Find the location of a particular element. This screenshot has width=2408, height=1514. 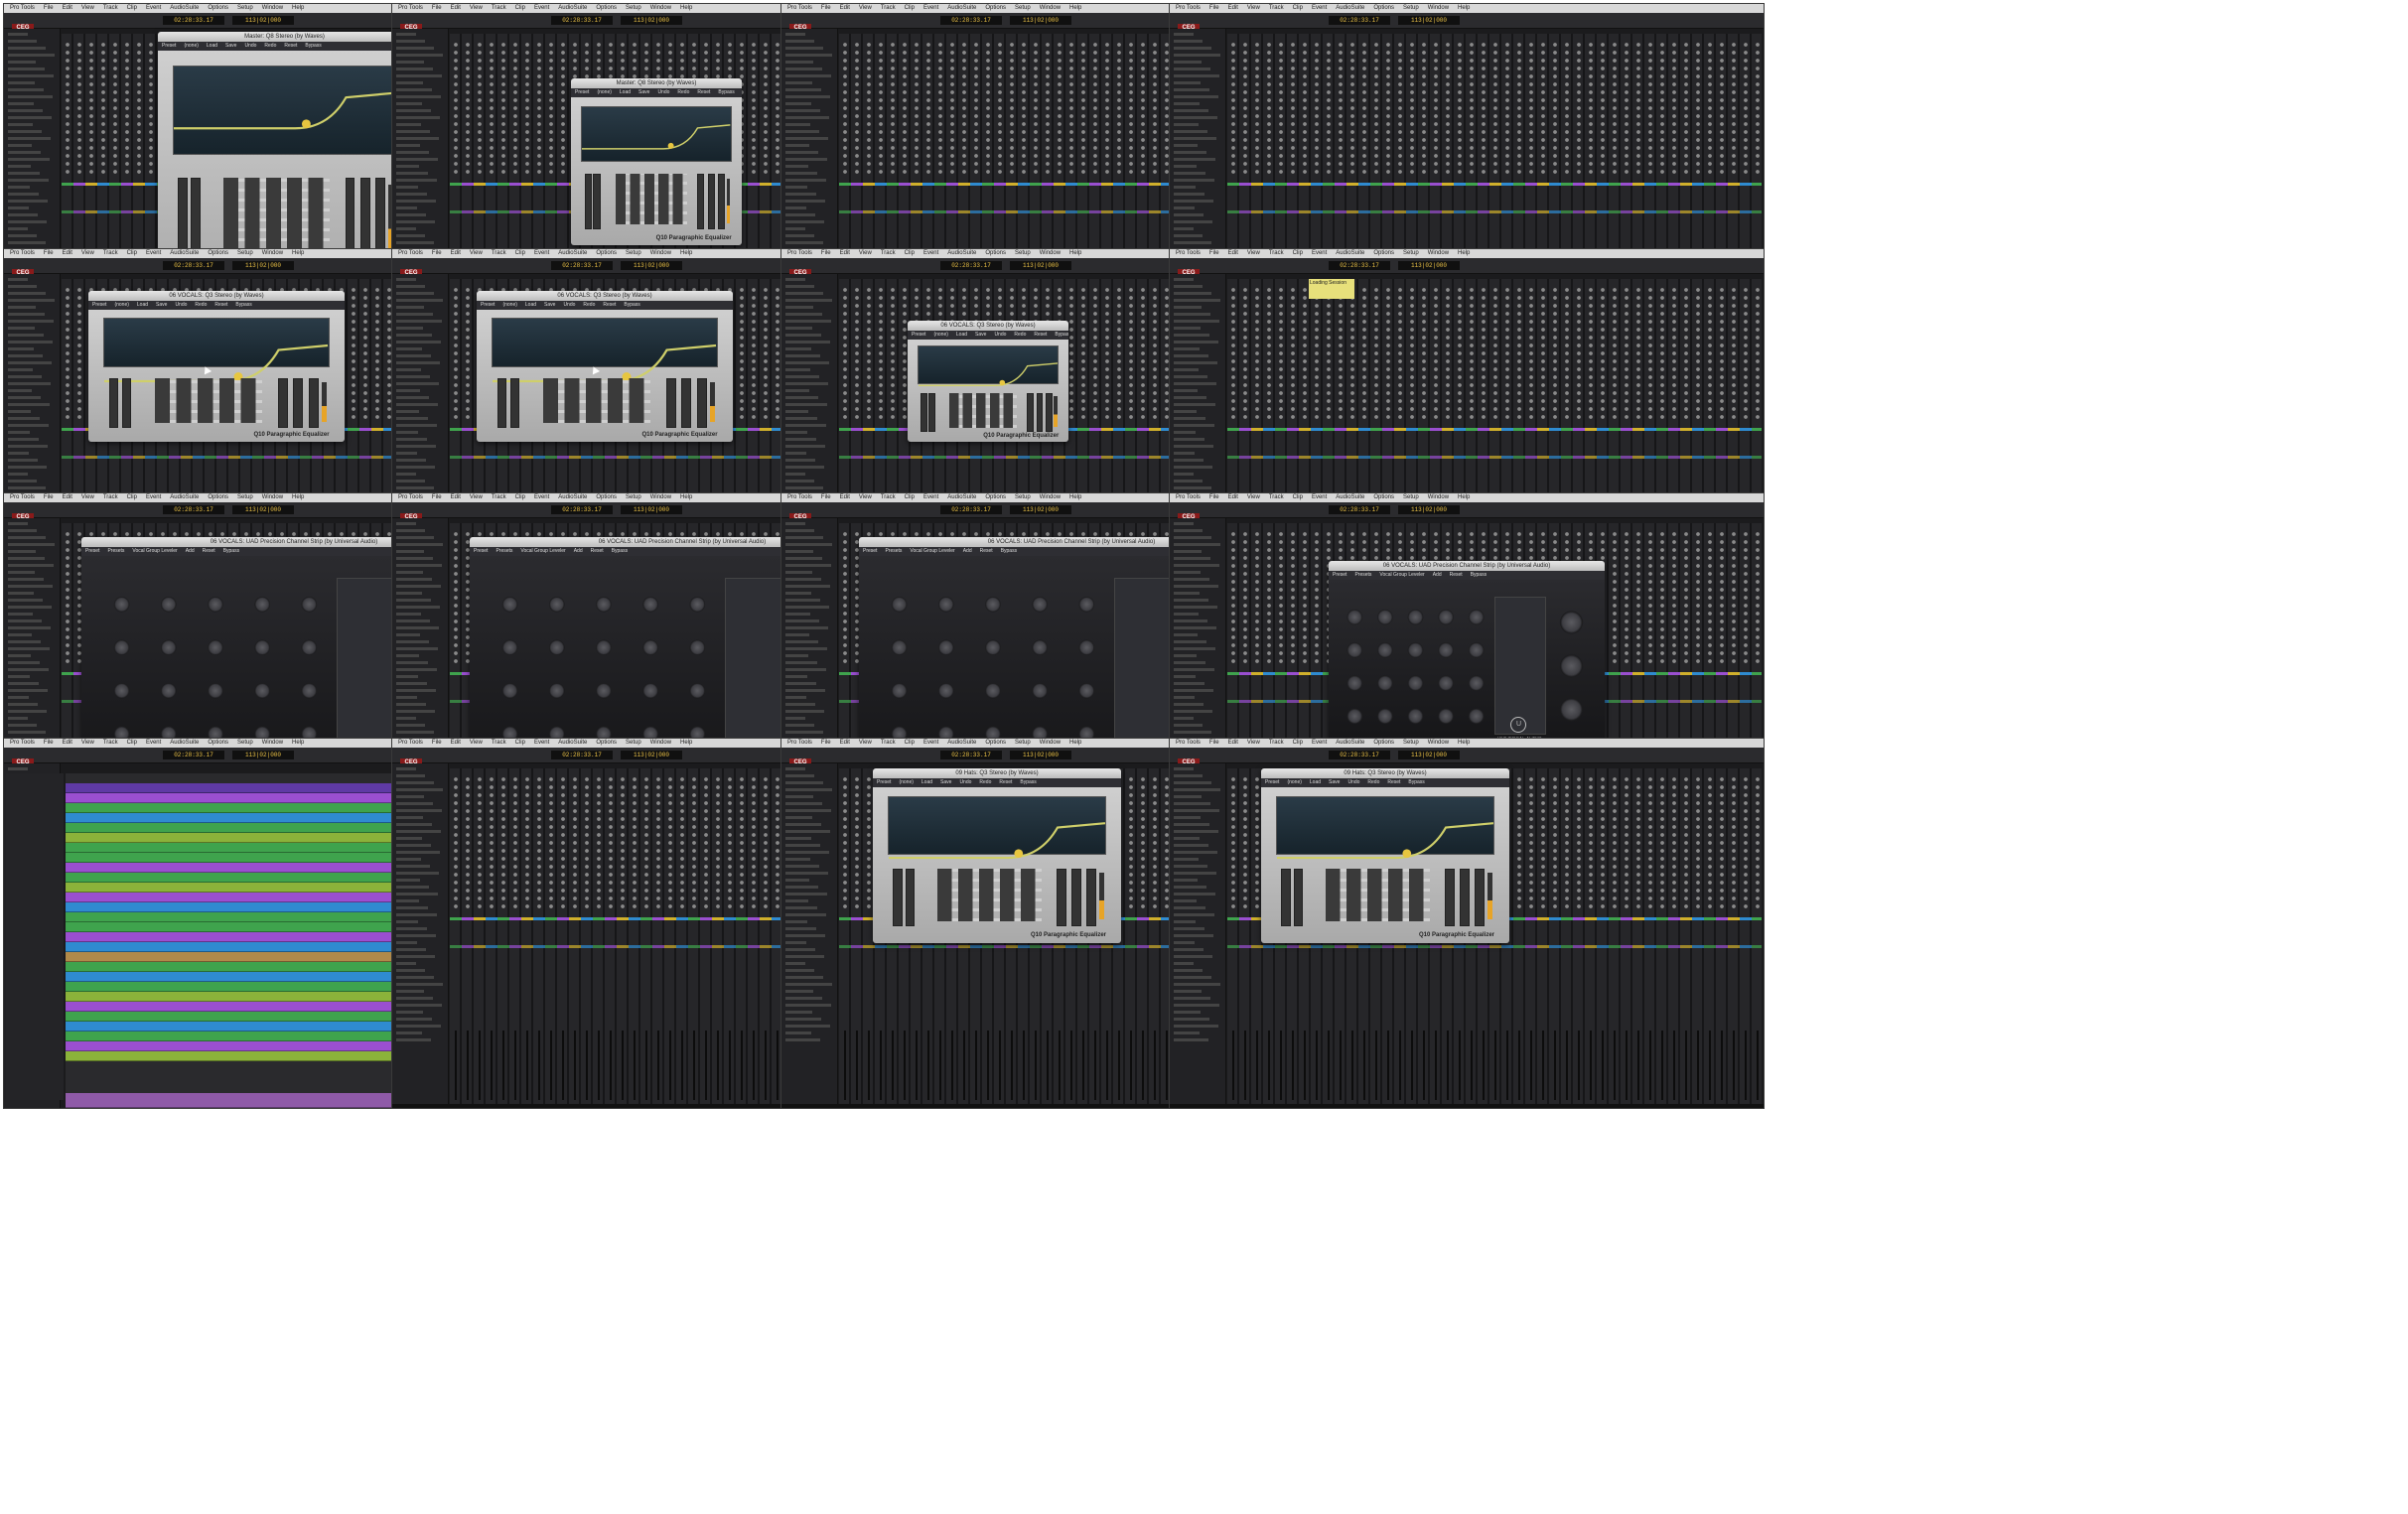

track-list-sidebar is located at coordinates (420, 935).